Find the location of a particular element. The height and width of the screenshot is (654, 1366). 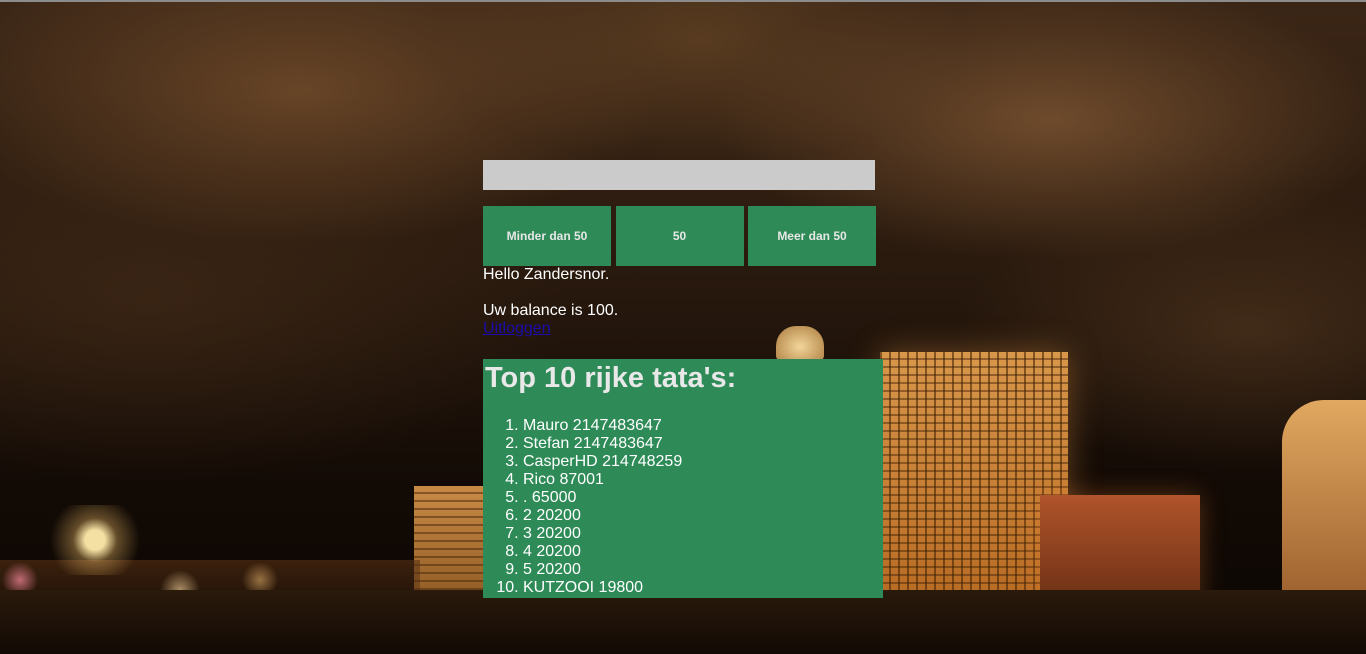

leaderboard-entry: 4 20200 is located at coordinates (703, 552).